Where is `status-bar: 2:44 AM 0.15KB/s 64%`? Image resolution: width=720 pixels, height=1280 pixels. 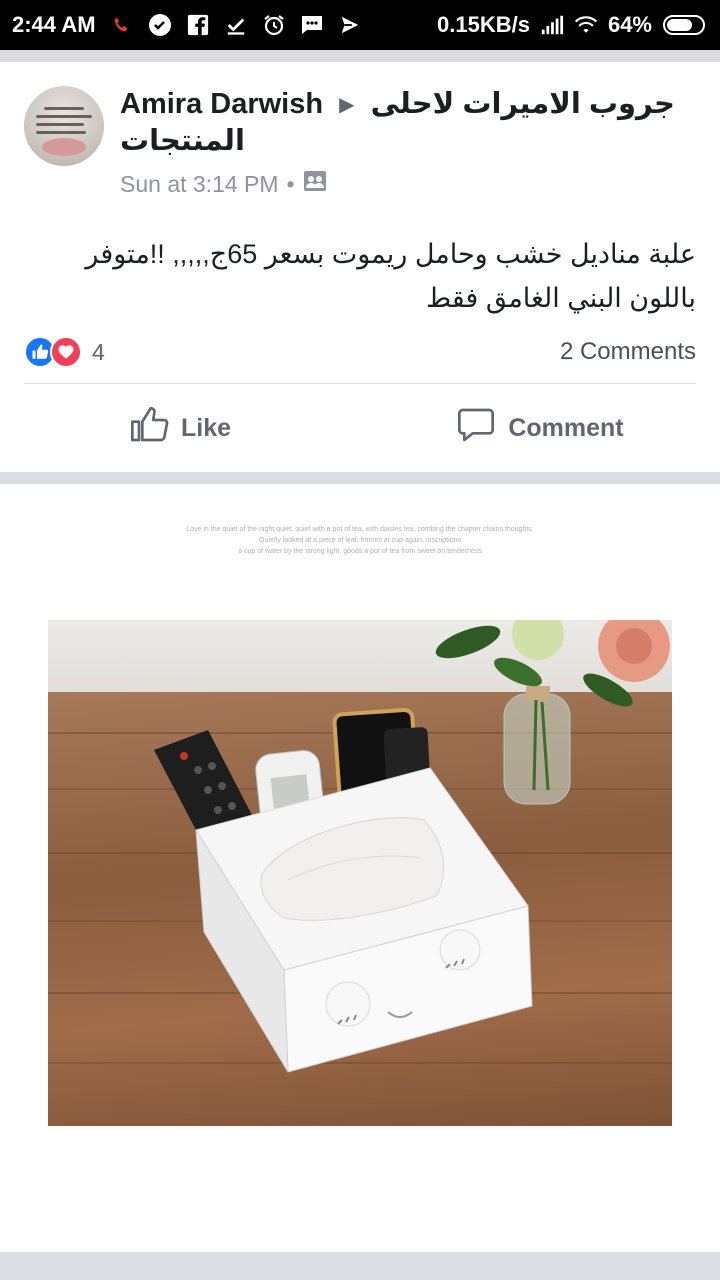
status-bar: 2:44 AM 0.15KB/s 64% is located at coordinates (360, 25).